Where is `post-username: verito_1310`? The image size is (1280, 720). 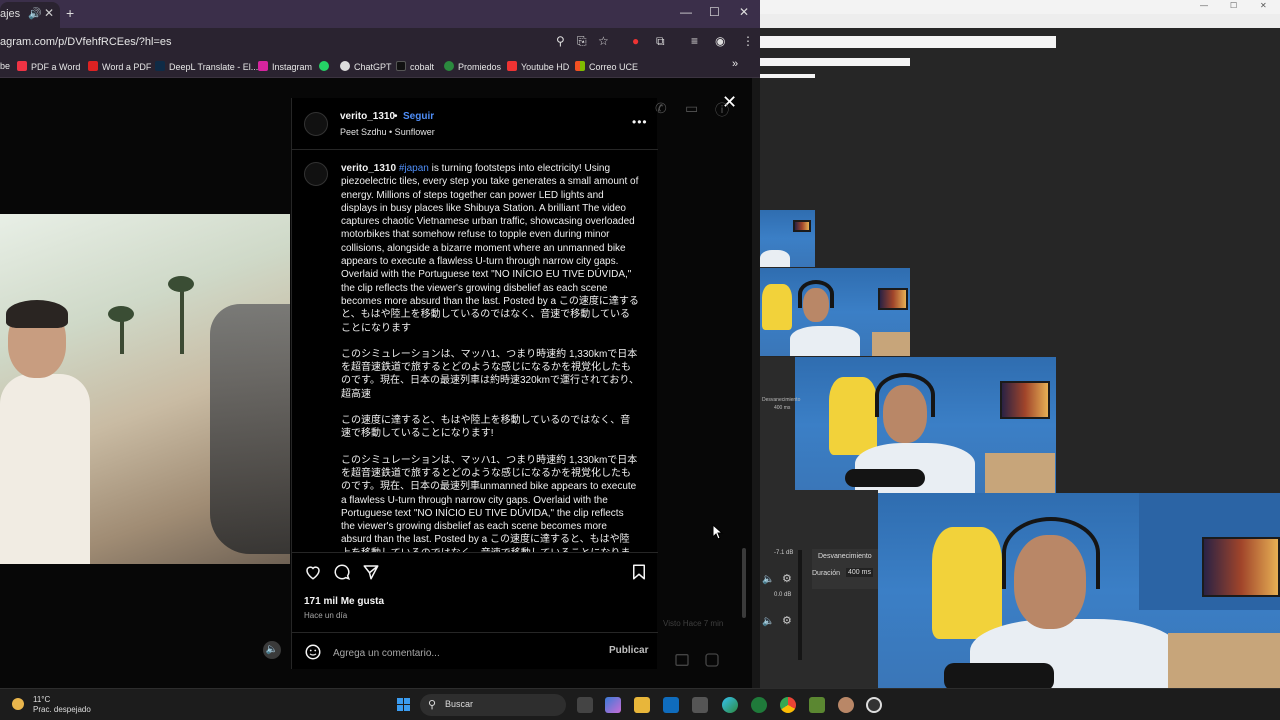
post-username: verito_1310 is located at coordinates (367, 116).